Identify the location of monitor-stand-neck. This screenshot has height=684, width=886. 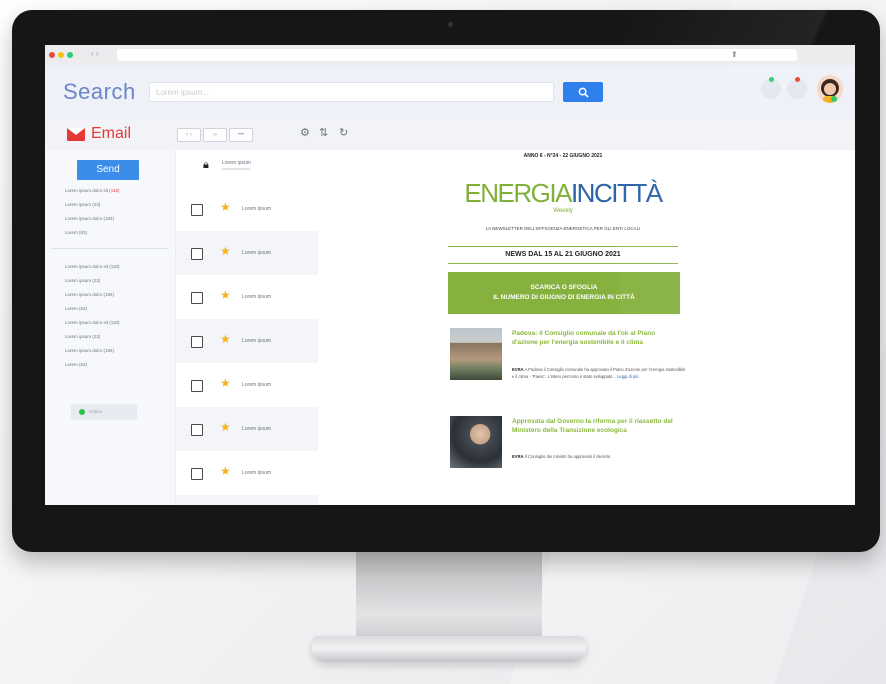
(449, 596).